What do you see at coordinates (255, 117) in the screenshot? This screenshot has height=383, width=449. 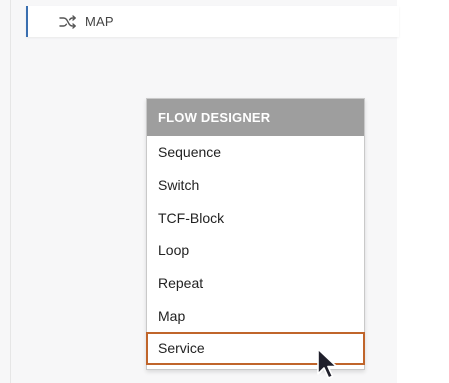 I see `flow-designer-menu-title: FLOW DESIGNER` at bounding box center [255, 117].